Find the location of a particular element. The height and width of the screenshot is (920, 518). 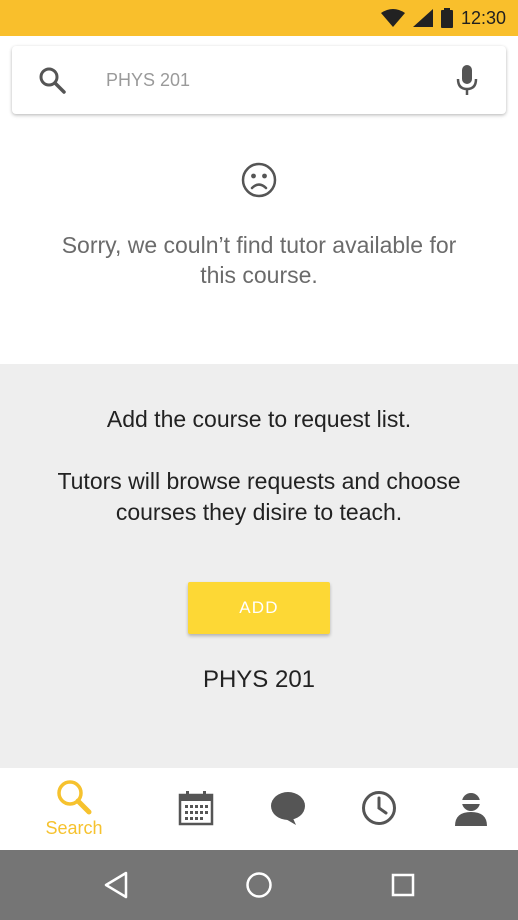

chat-bubble-icon is located at coordinates (288, 808).